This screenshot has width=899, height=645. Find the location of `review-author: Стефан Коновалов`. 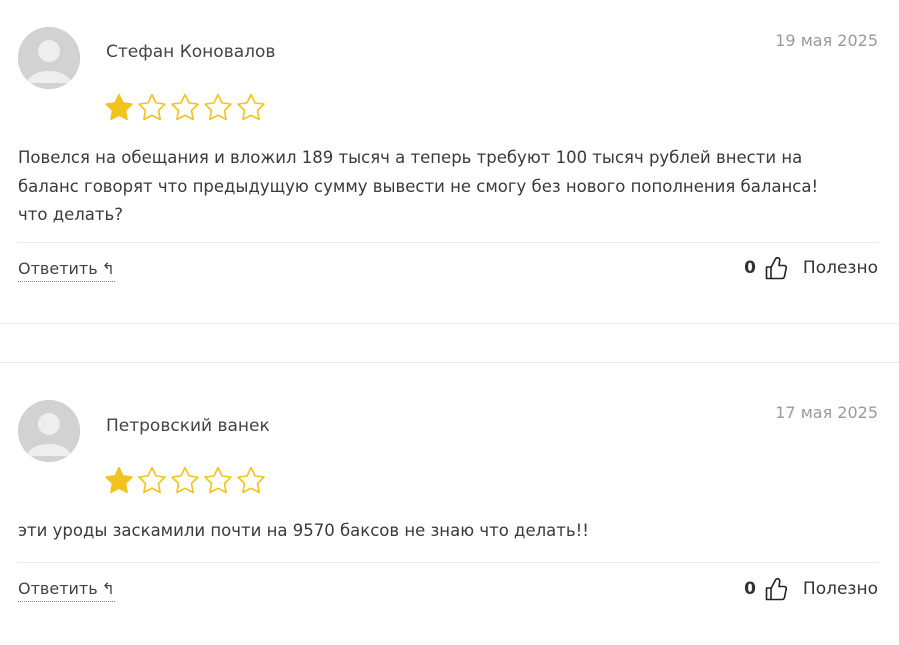

review-author: Стефан Коновалов is located at coordinates (191, 52).